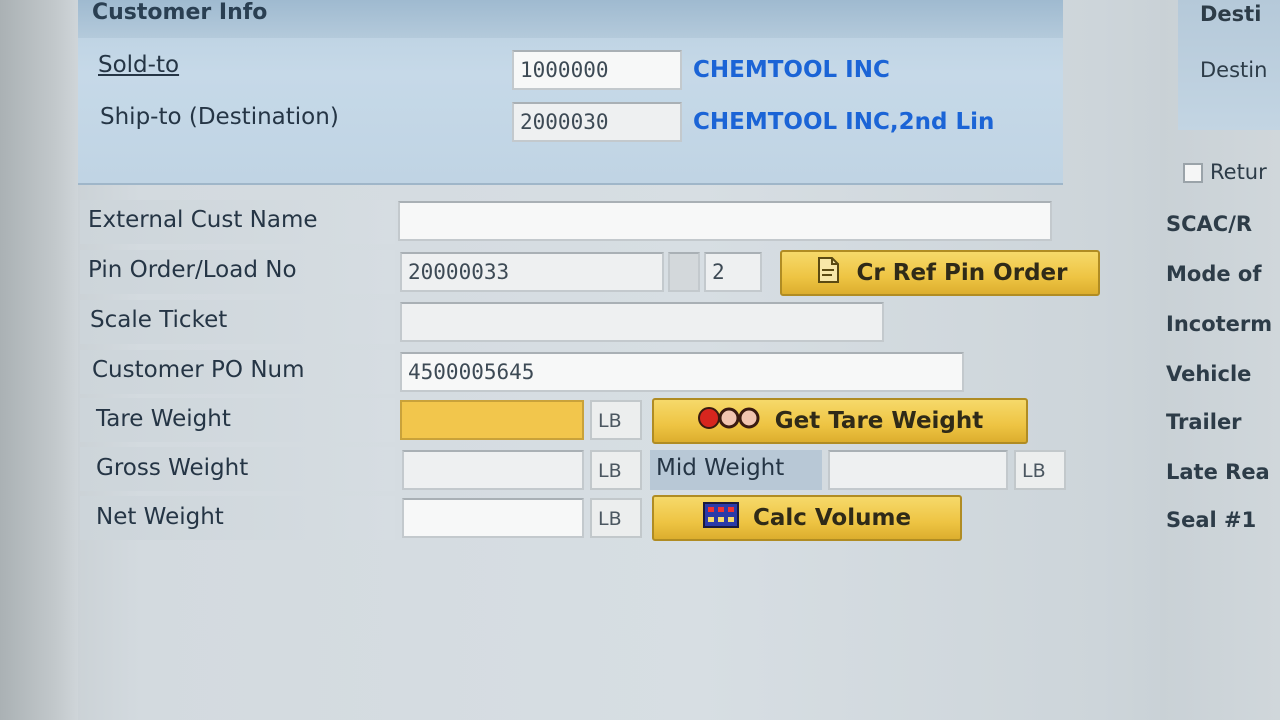 The image size is (1280, 720). I want to click on calc-volume-label: Calc Volume, so click(832, 518).